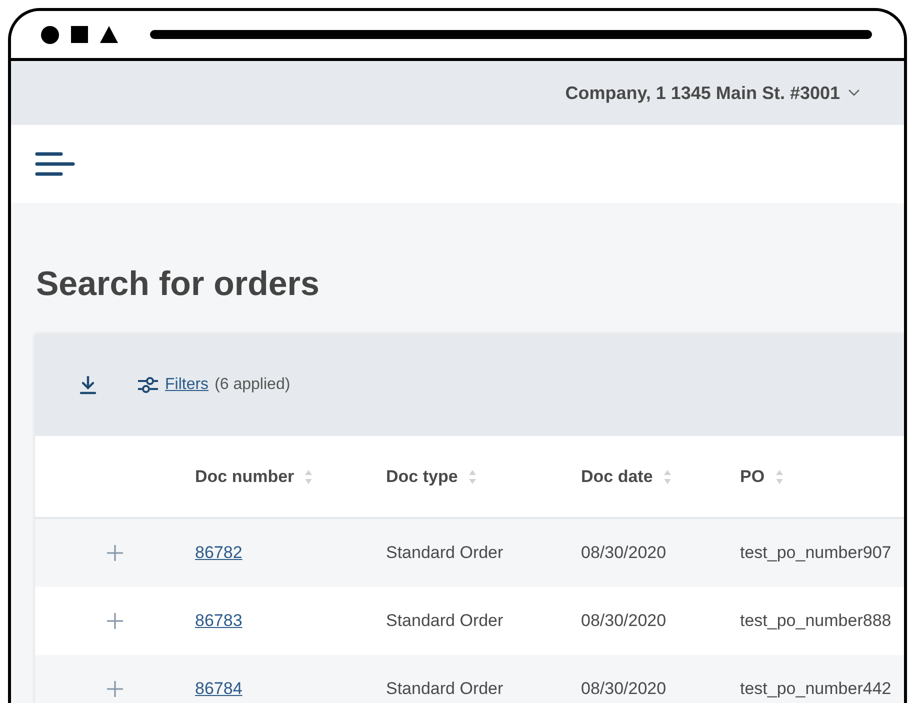 Image resolution: width=908 pixels, height=703 pixels. What do you see at coordinates (50, 35) in the screenshot?
I see `circle-icon` at bounding box center [50, 35].